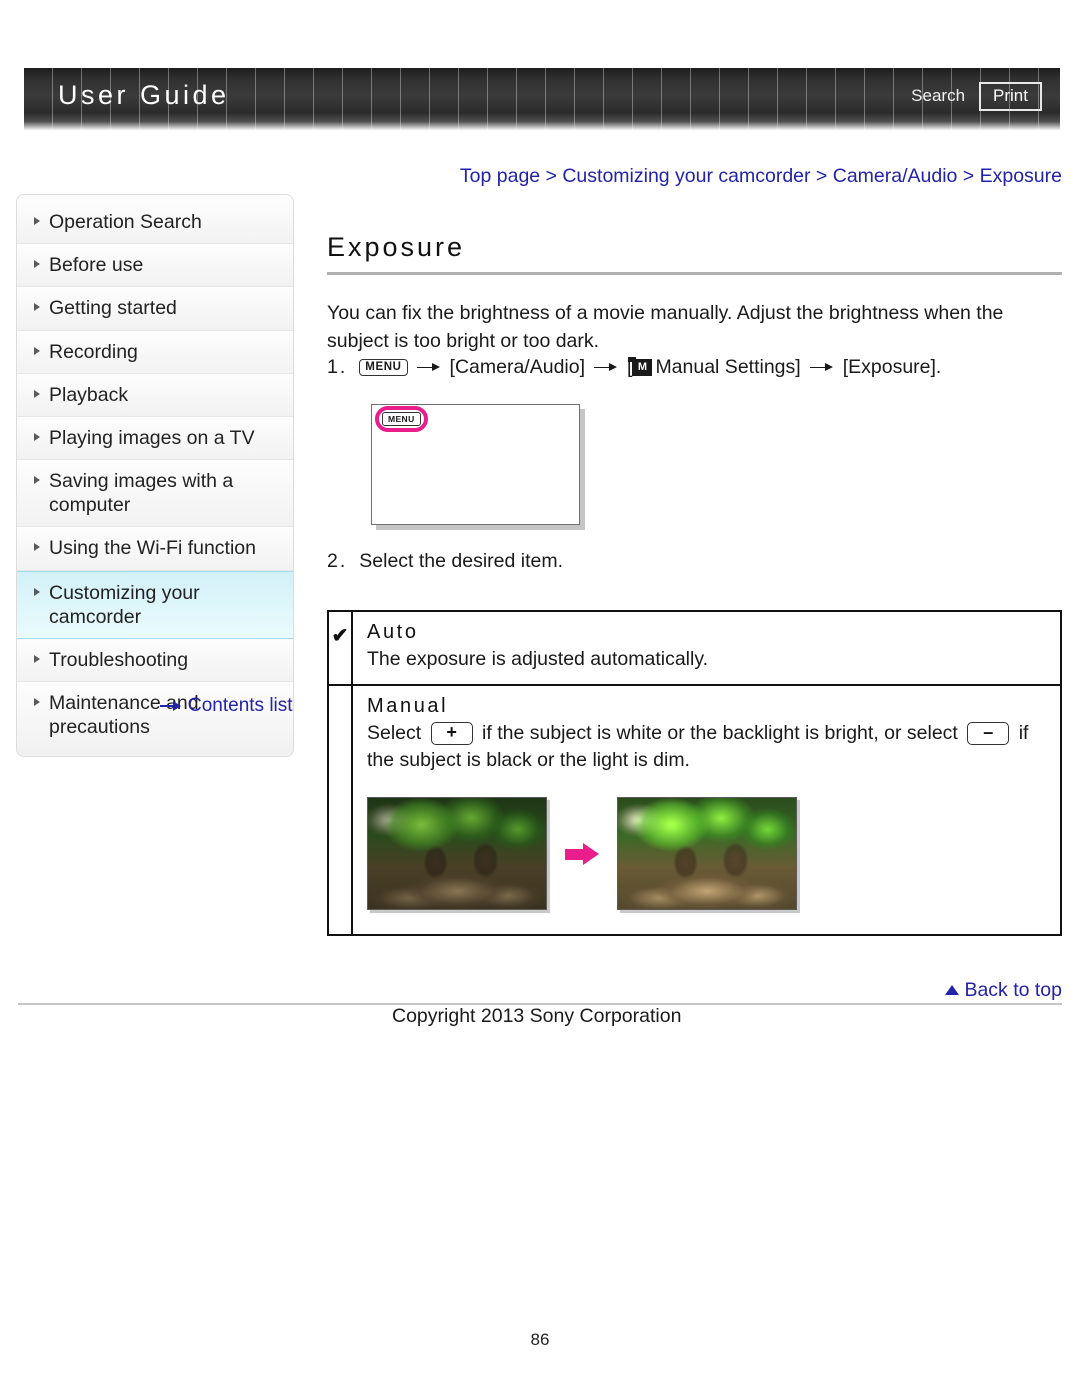 The image size is (1080, 1397). Describe the element at coordinates (694, 273) in the screenshot. I see `title-divider` at that location.